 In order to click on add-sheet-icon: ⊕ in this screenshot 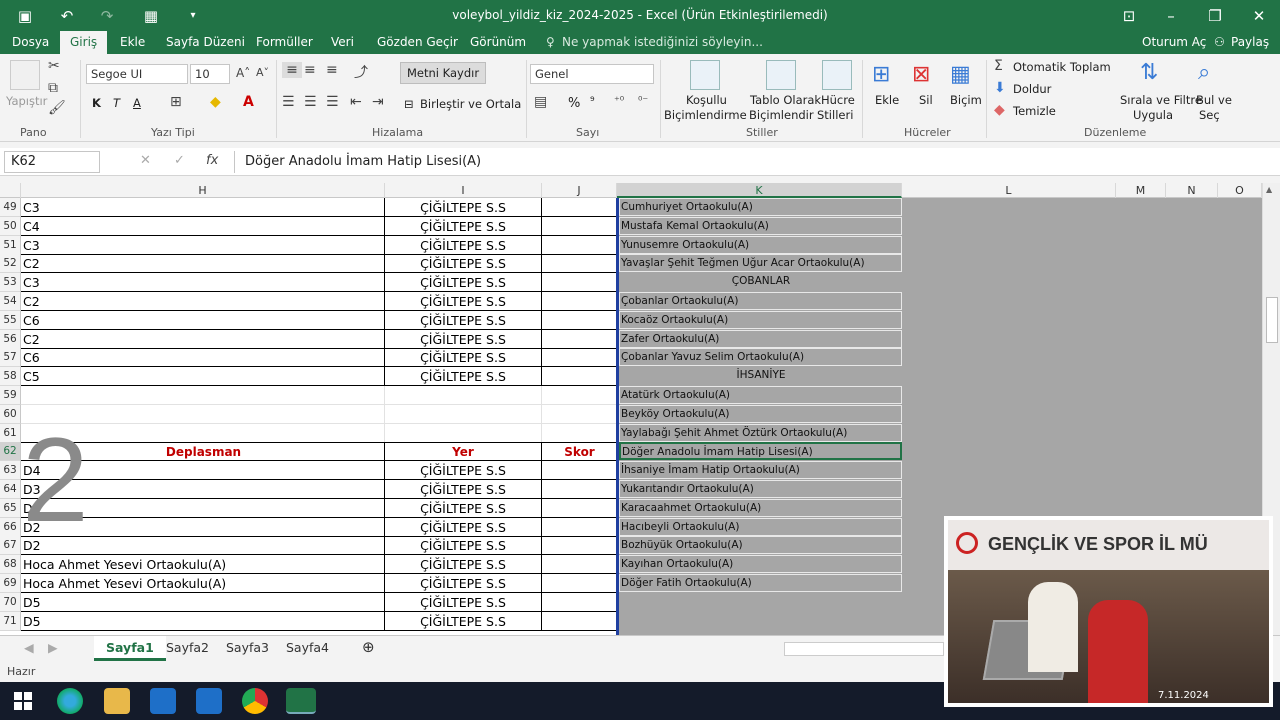, I will do `click(368, 647)`.